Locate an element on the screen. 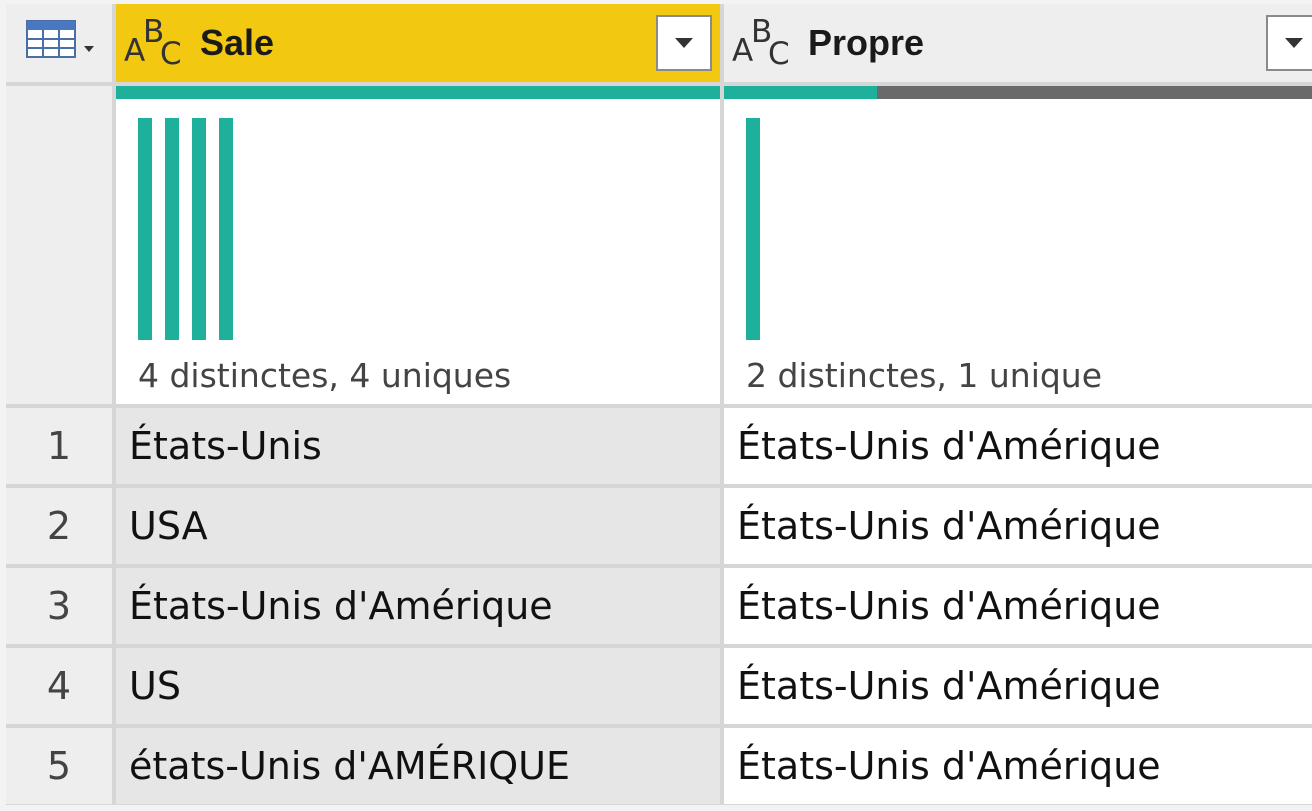  table-cell-sale: États-Unis d'Amérique is located at coordinates (418, 606).